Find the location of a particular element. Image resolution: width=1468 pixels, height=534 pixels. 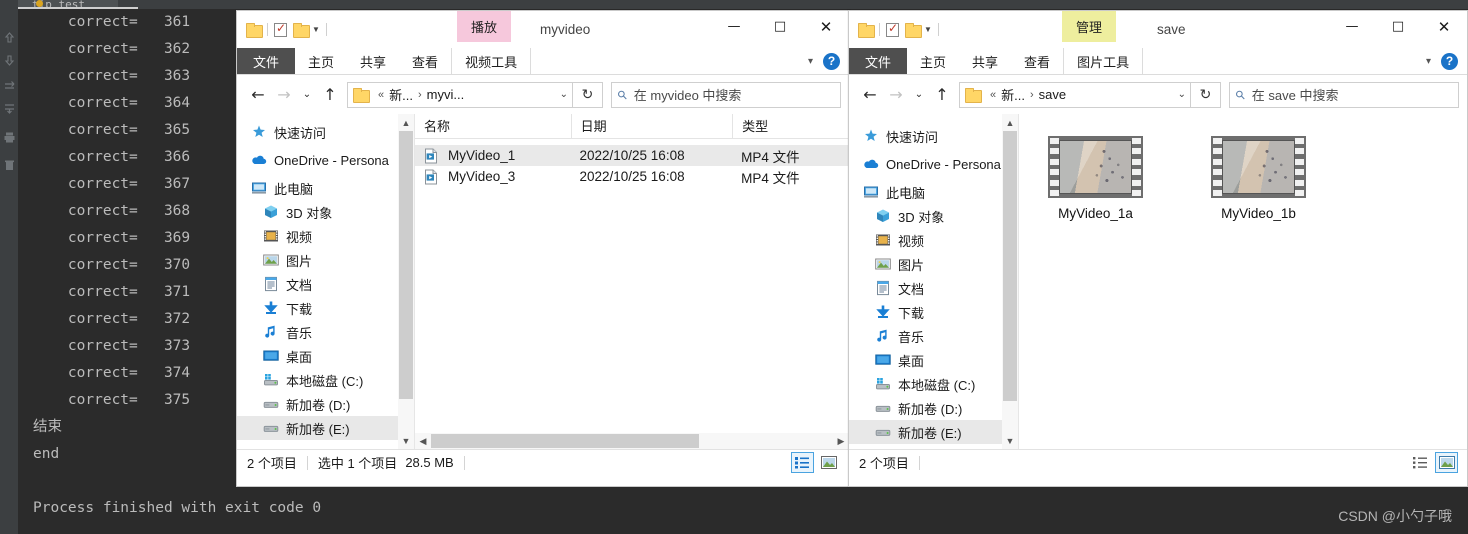

nav-pane-item: 音乐 is located at coordinates (325, 332).